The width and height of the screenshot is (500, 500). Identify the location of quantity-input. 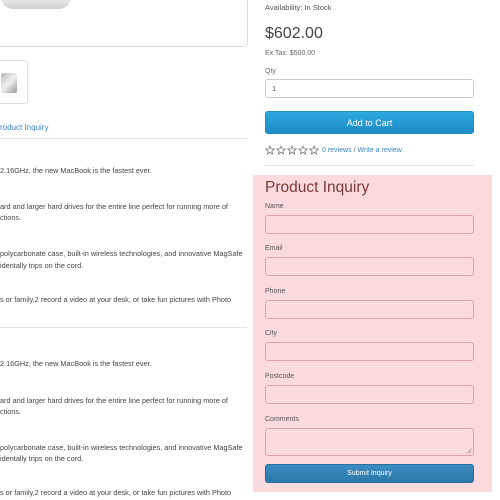
(369, 88).